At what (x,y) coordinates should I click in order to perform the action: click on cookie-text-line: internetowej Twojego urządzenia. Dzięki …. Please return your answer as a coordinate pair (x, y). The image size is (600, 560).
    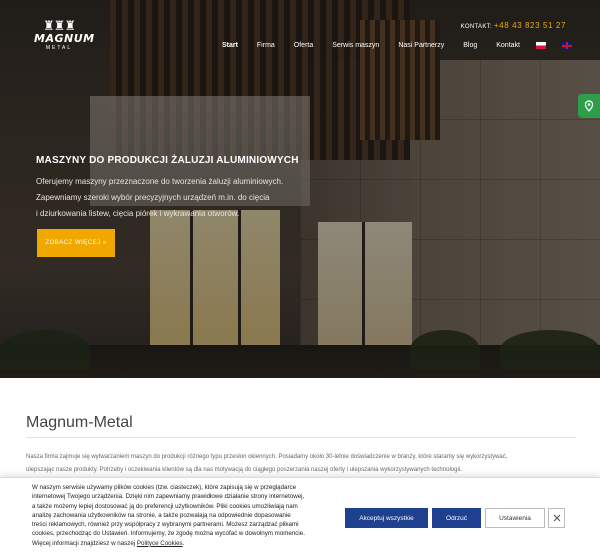
    Looking at the image, I should click on (168, 497).